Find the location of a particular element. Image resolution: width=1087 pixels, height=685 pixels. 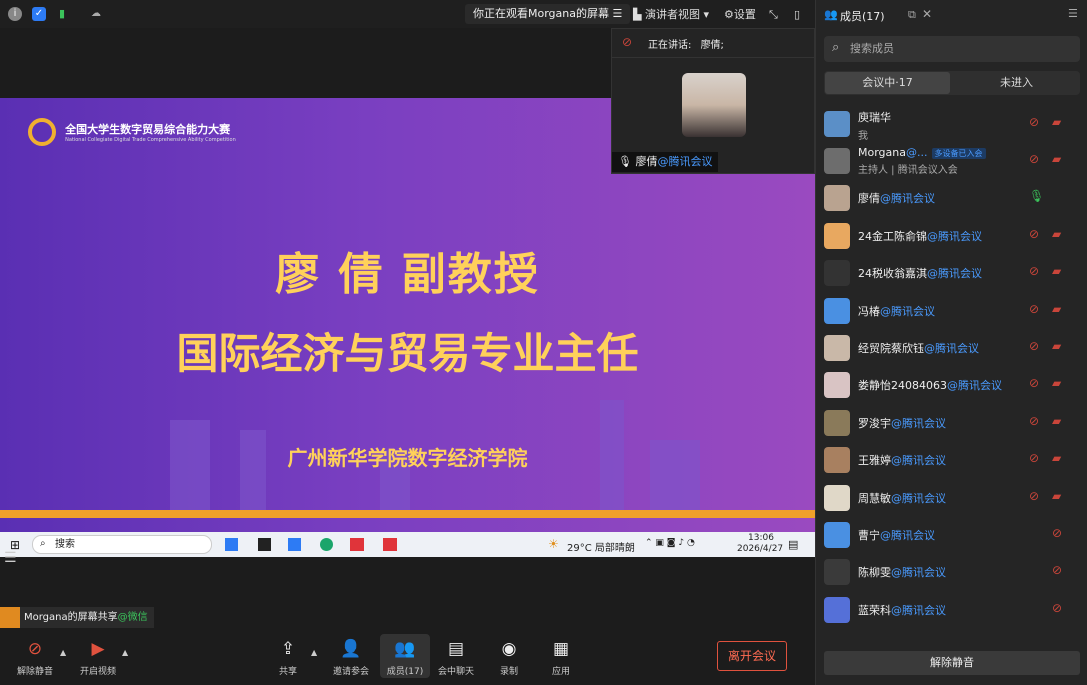

clock-date: 2026/4/27 is located at coordinates (760, 549).